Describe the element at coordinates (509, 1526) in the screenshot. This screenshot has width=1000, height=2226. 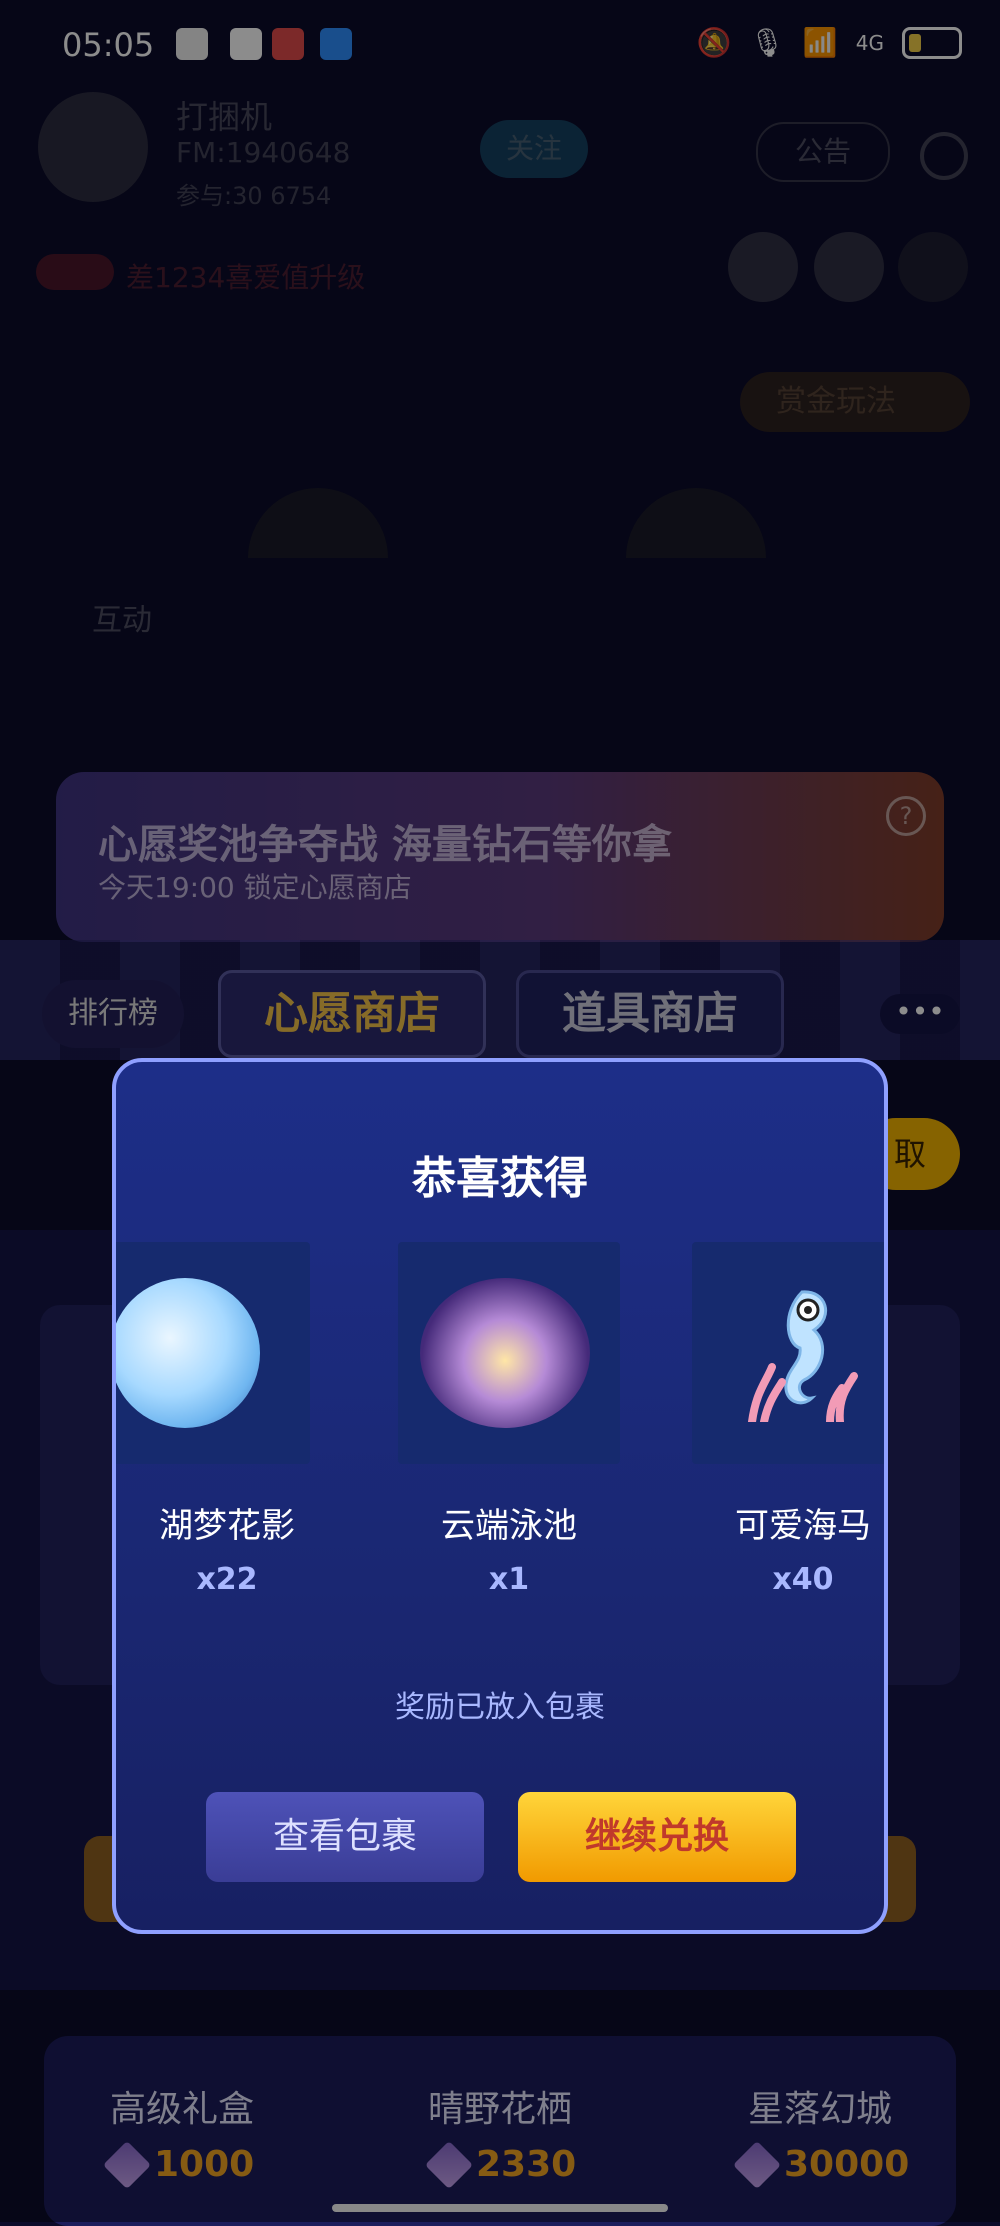
I see `reward-name: 云端泳池` at that location.